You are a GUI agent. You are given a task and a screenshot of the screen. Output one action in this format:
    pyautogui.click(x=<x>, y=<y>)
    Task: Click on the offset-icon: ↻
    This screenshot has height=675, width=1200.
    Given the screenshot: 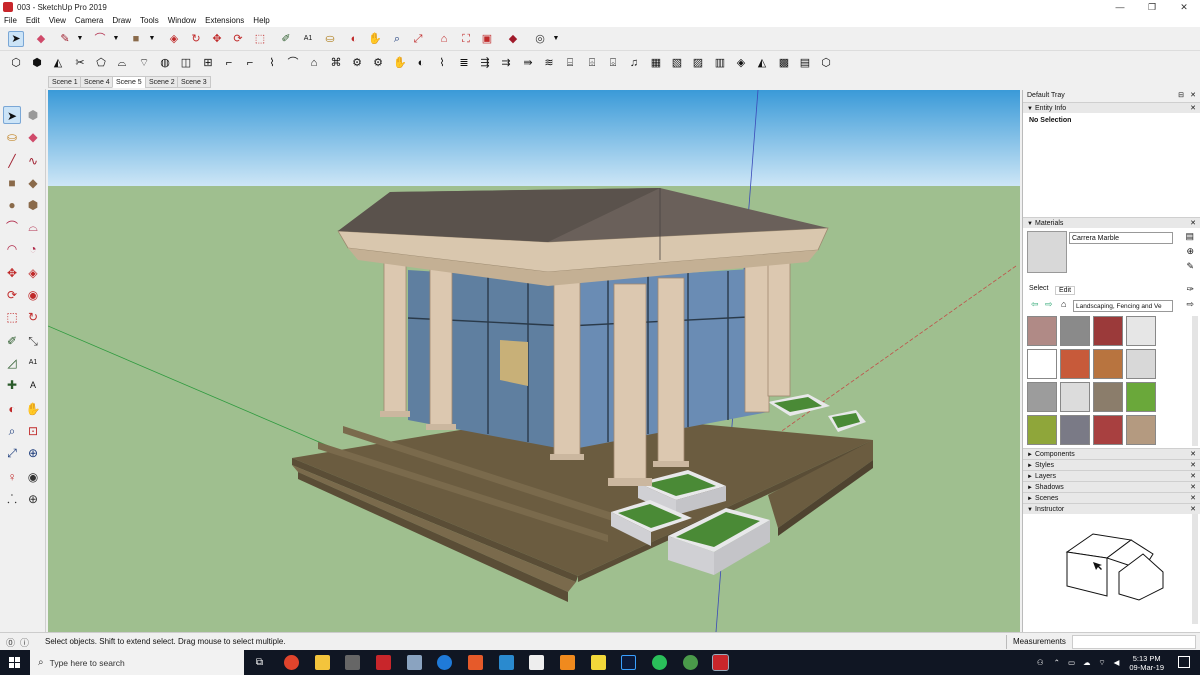 What is the action you would take?
    pyautogui.click(x=33, y=317)
    